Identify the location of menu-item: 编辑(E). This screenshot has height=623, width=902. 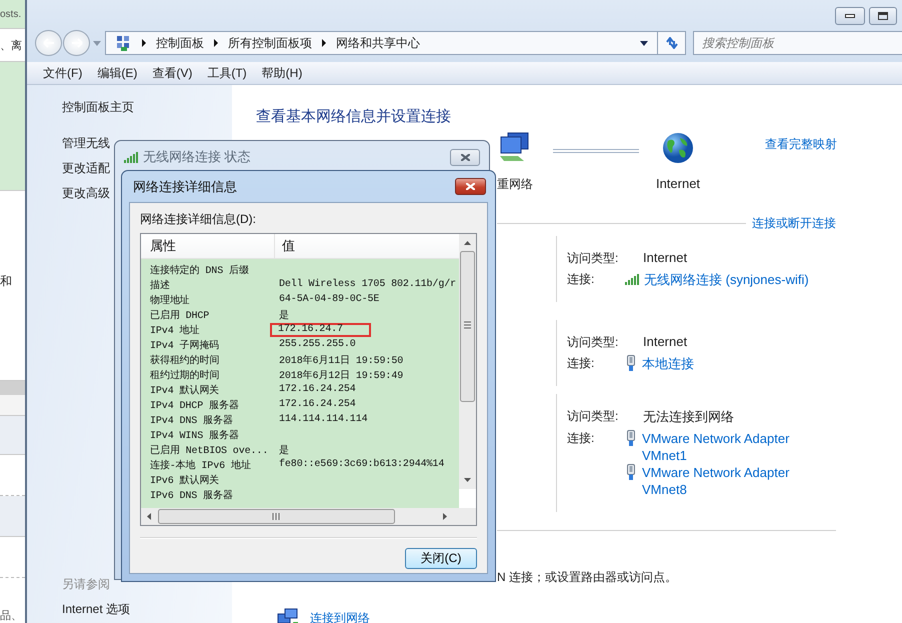
(117, 73).